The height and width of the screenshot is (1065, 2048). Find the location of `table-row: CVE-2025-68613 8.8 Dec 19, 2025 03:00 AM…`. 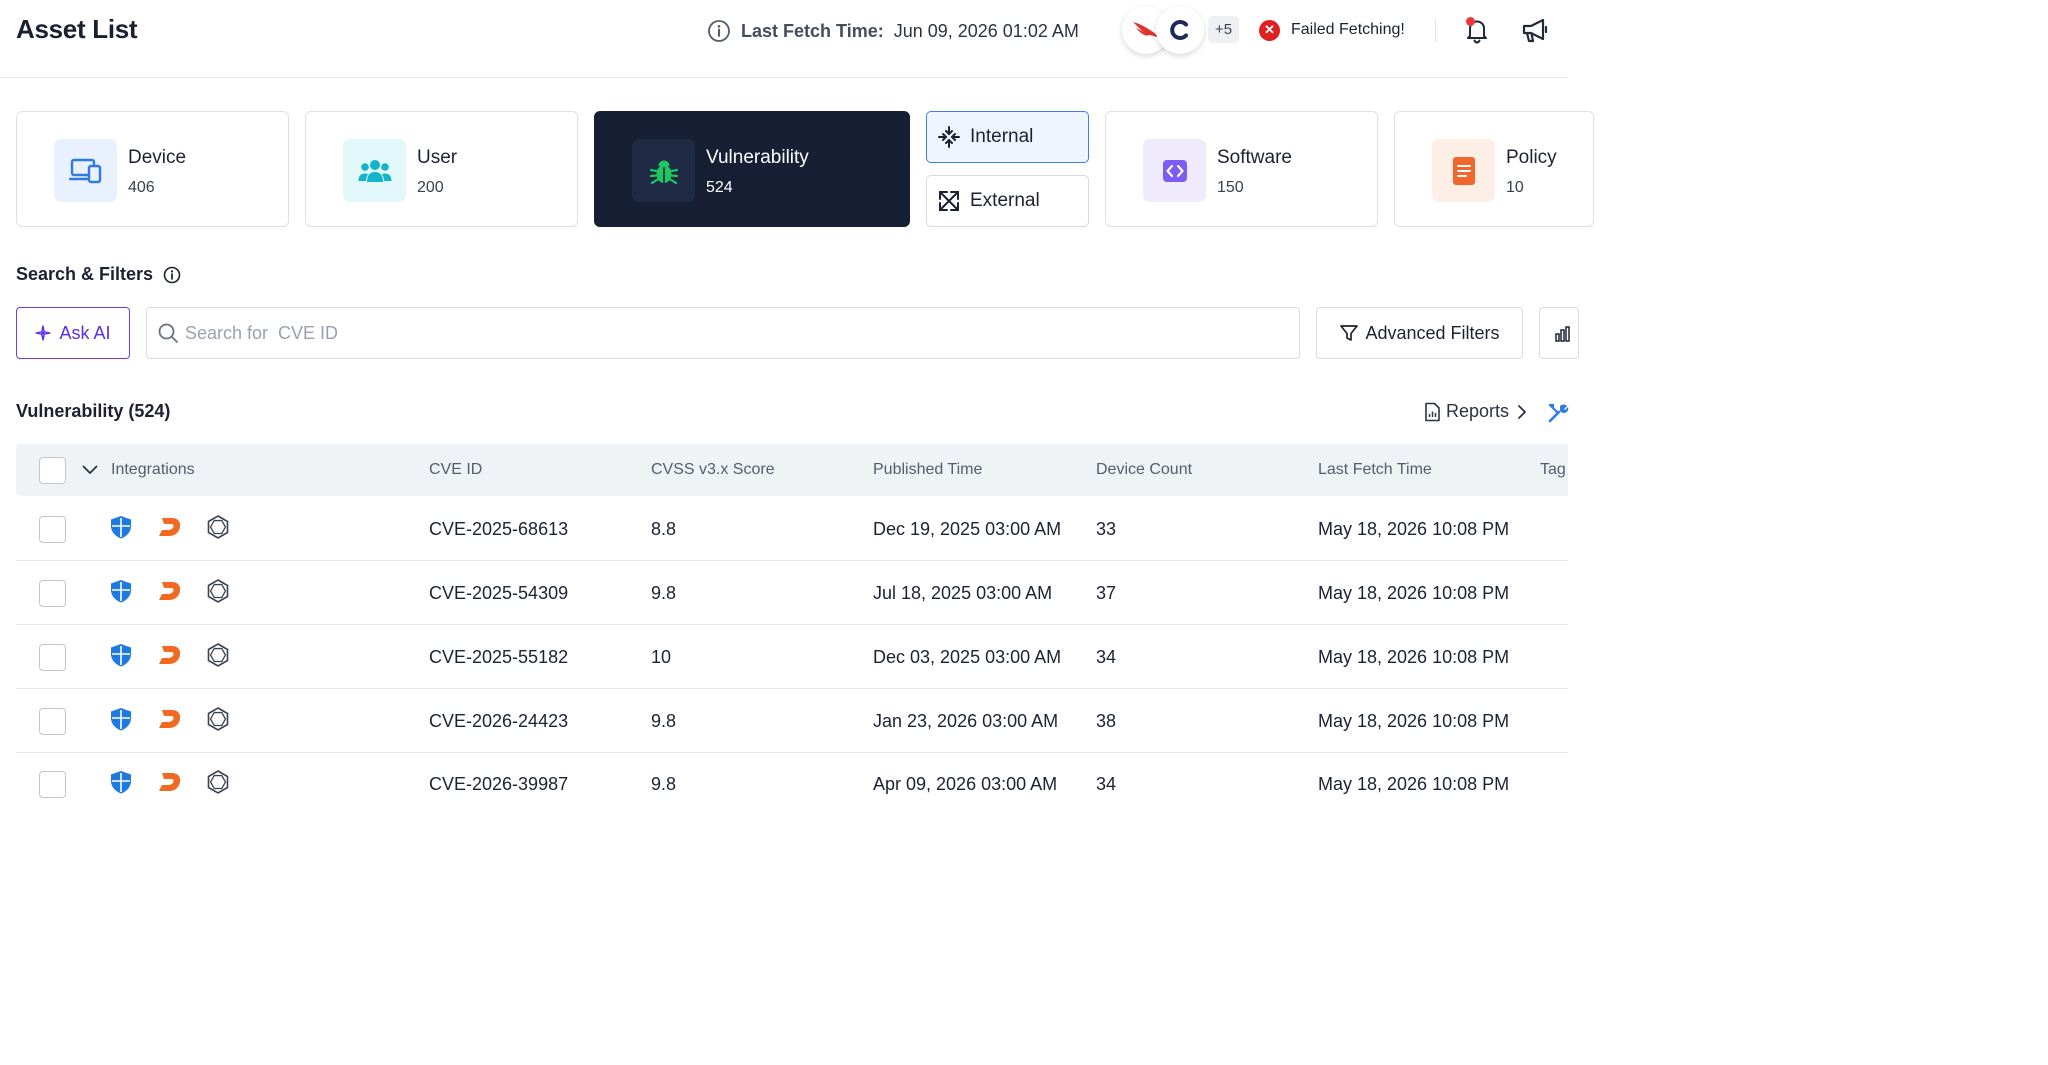

table-row: CVE-2025-68613 8.8 Dec 19, 2025 03:00 AM… is located at coordinates (792, 529).